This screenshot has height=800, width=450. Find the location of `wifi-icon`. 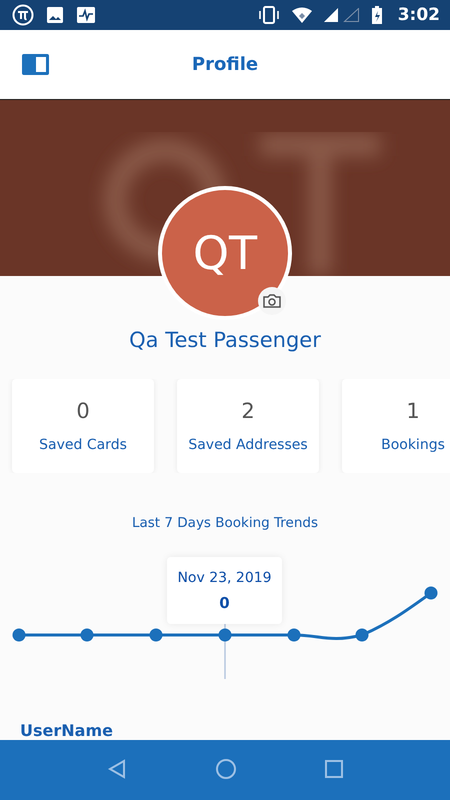

wifi-icon is located at coordinates (302, 15).